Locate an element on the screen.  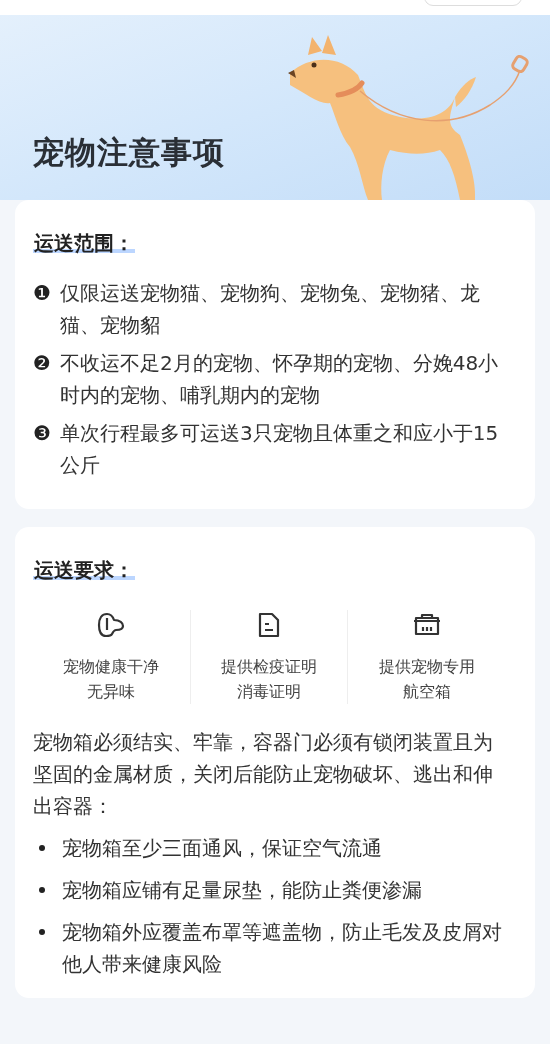
description-text: 宠物箱必须结实、牢靠，容器门必须有锁闭装置且为坚固的金属材质，关闭后能防止宠物破坏、逃出和伸出容器： is located at coordinates (263, 774).